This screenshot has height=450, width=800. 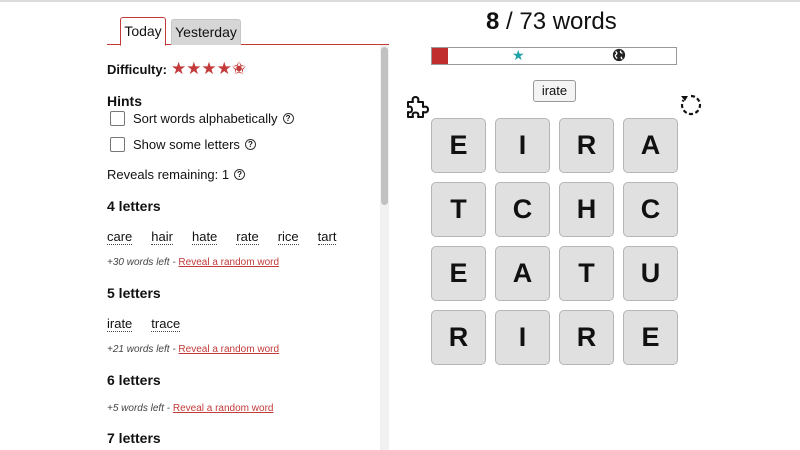 I want to click on section-4-letters-words: care hair hate rate rice tart, so click(x=231, y=237).